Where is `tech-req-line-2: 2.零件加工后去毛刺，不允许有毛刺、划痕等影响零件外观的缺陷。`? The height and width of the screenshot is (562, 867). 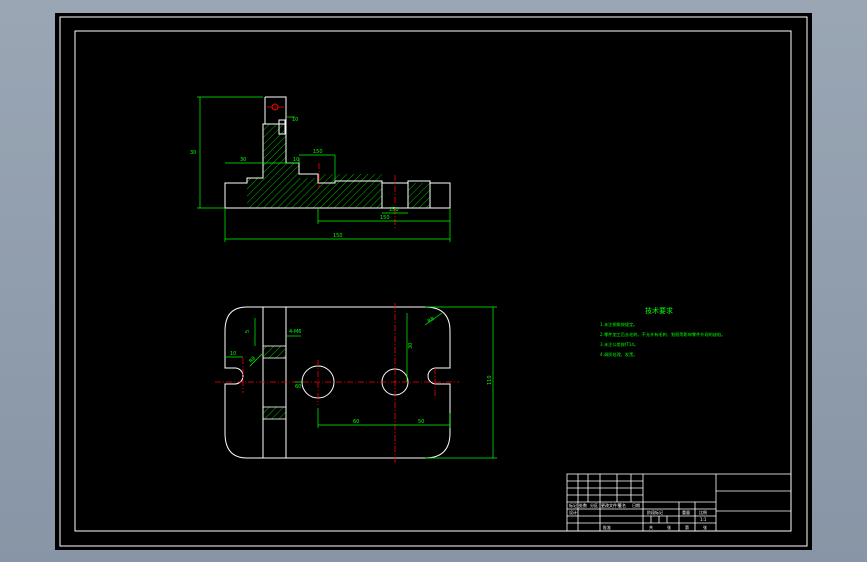
tech-req-line-2: 2.零件加工后去毛刺，不允许有毛刺、划痕等影响零件外观的缺陷。 is located at coordinates (662, 334).